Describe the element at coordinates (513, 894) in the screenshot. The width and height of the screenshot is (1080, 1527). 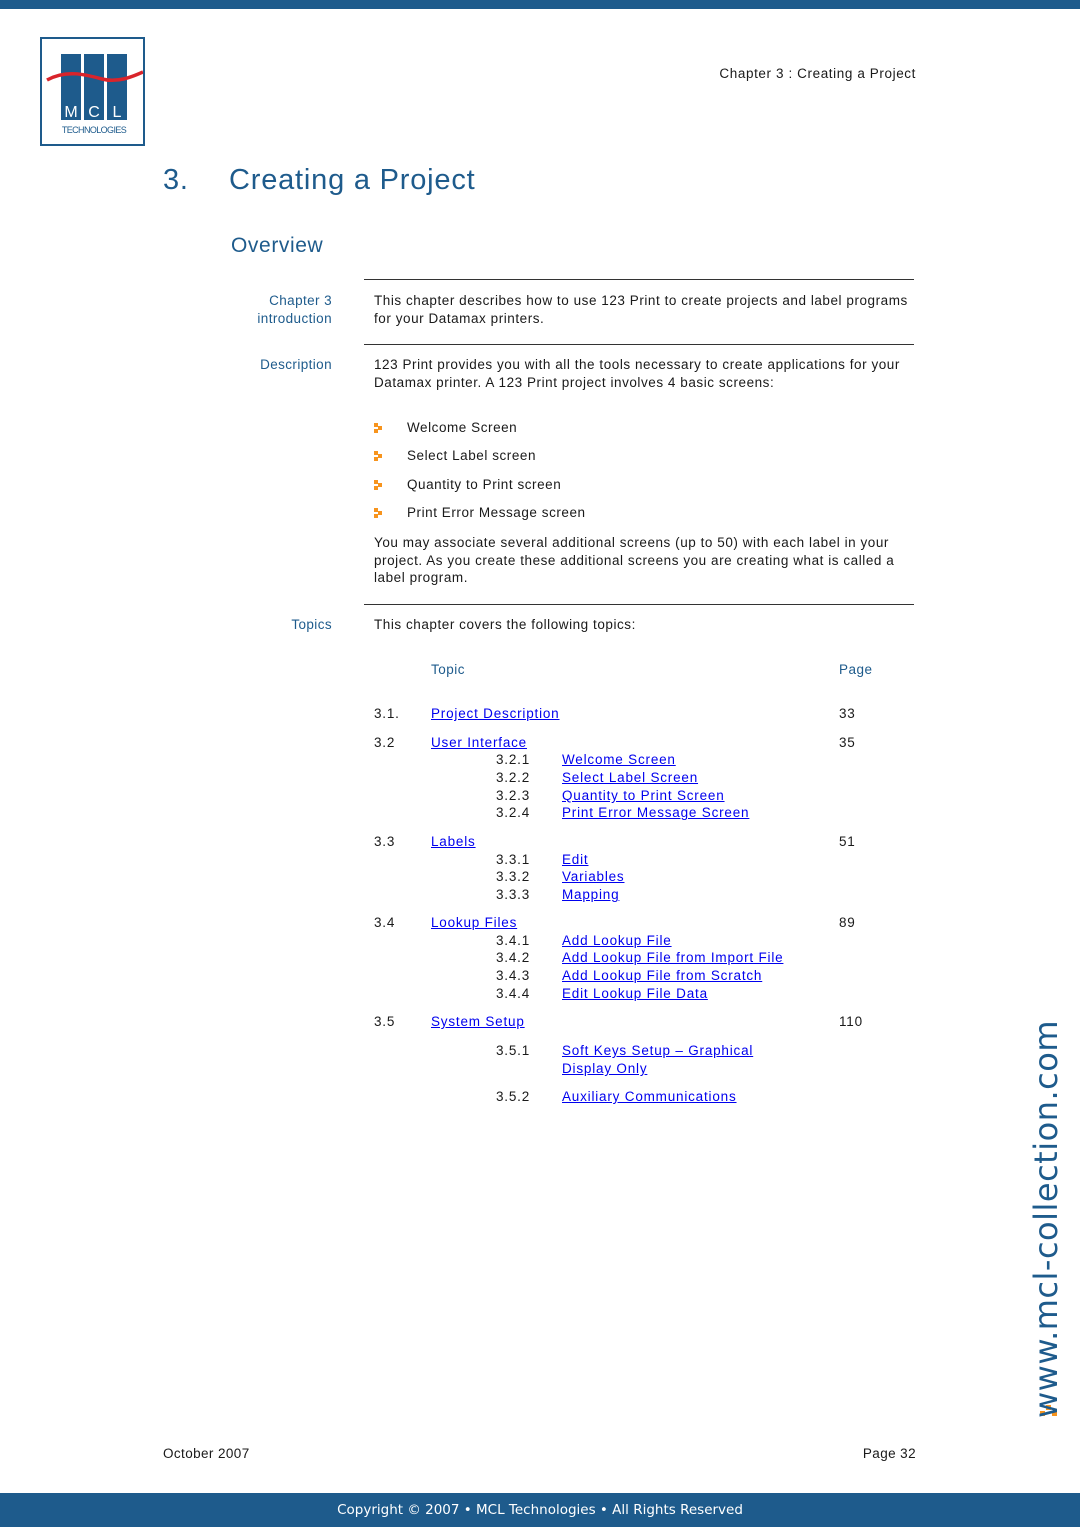
I see `toc-subsection-number: 3.3.3` at that location.